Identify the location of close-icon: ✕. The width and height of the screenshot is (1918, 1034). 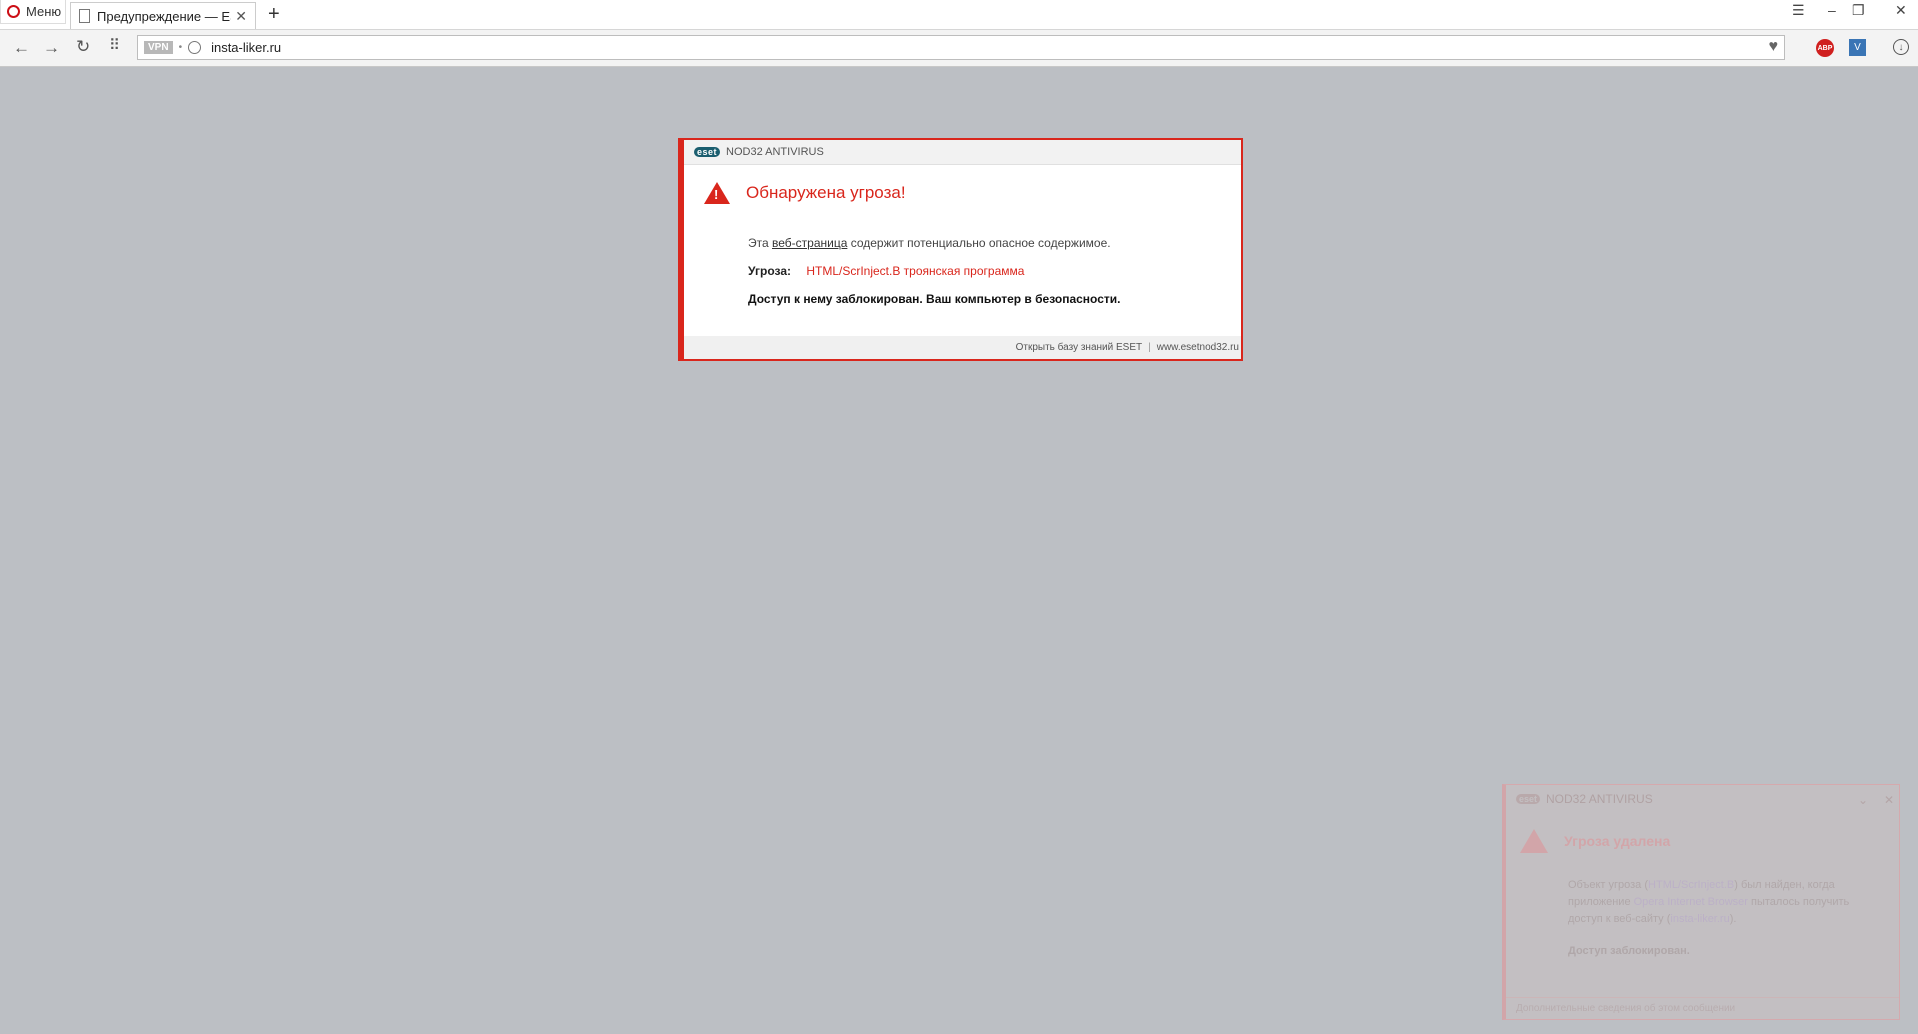
(1889, 800).